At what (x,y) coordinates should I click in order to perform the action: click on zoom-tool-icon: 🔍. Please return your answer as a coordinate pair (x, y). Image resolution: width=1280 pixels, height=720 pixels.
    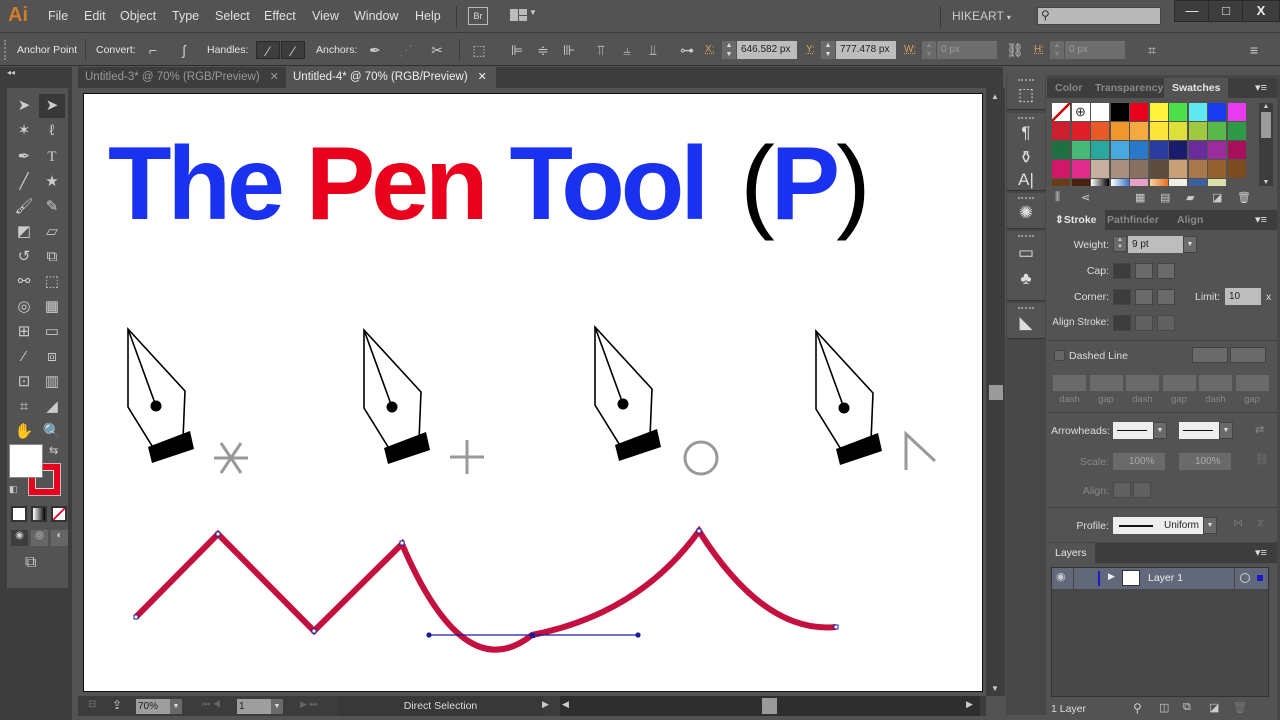
    Looking at the image, I should click on (52, 432).